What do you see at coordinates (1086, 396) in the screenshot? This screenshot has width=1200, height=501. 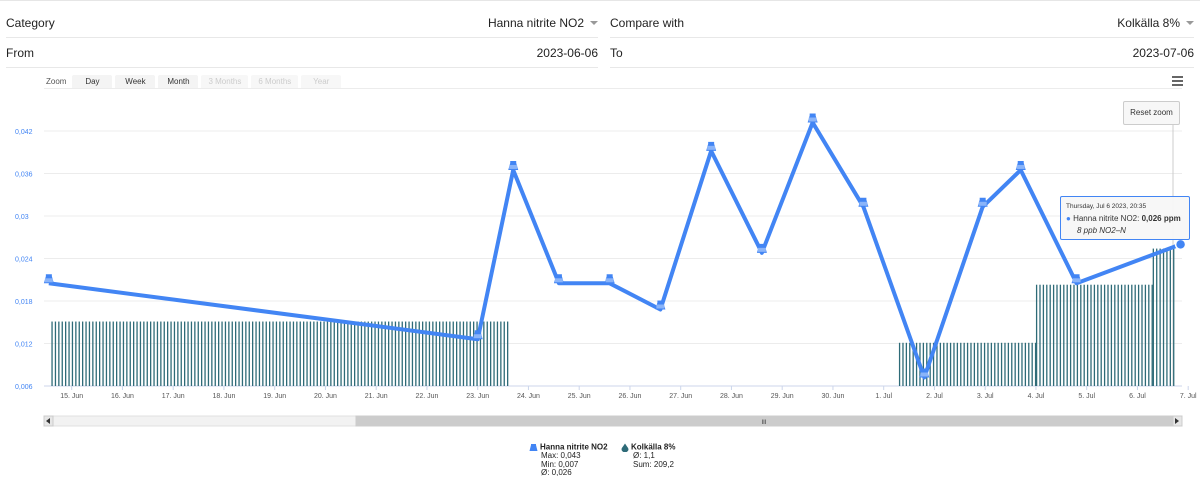 I see `x-tick-label: 5. Jul` at bounding box center [1086, 396].